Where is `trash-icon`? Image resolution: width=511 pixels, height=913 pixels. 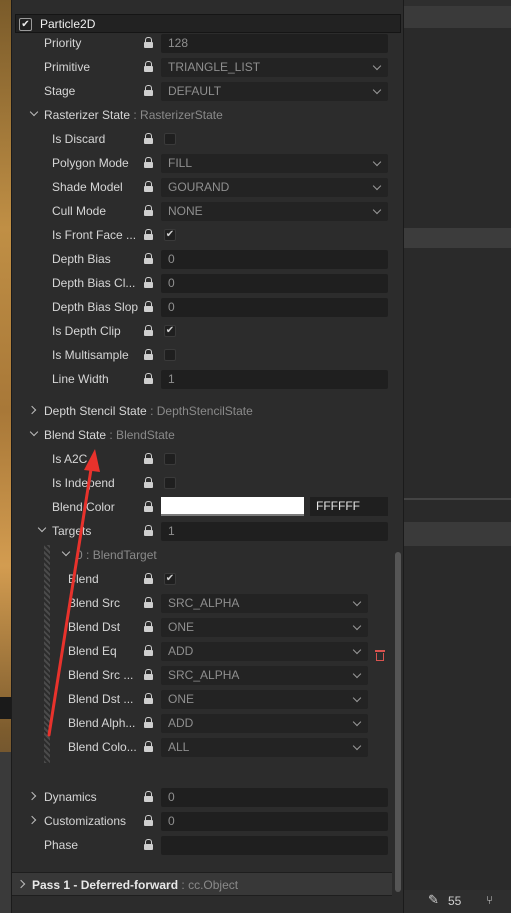
trash-icon is located at coordinates (380, 655).